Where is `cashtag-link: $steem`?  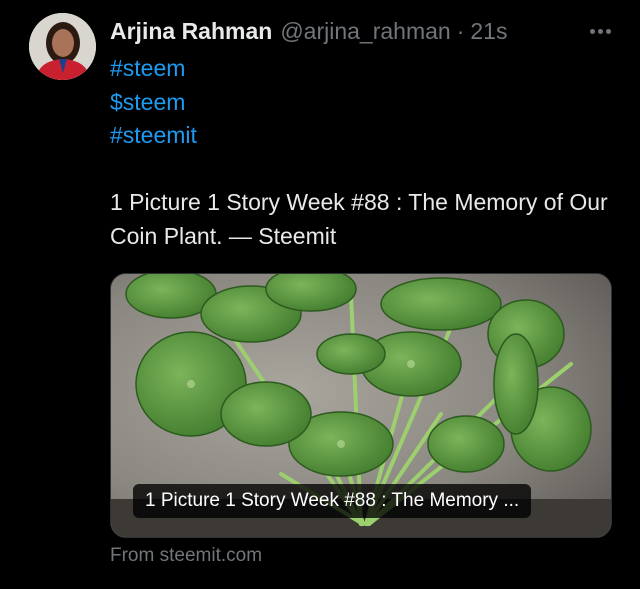
cashtag-link: $steem is located at coordinates (153, 103).